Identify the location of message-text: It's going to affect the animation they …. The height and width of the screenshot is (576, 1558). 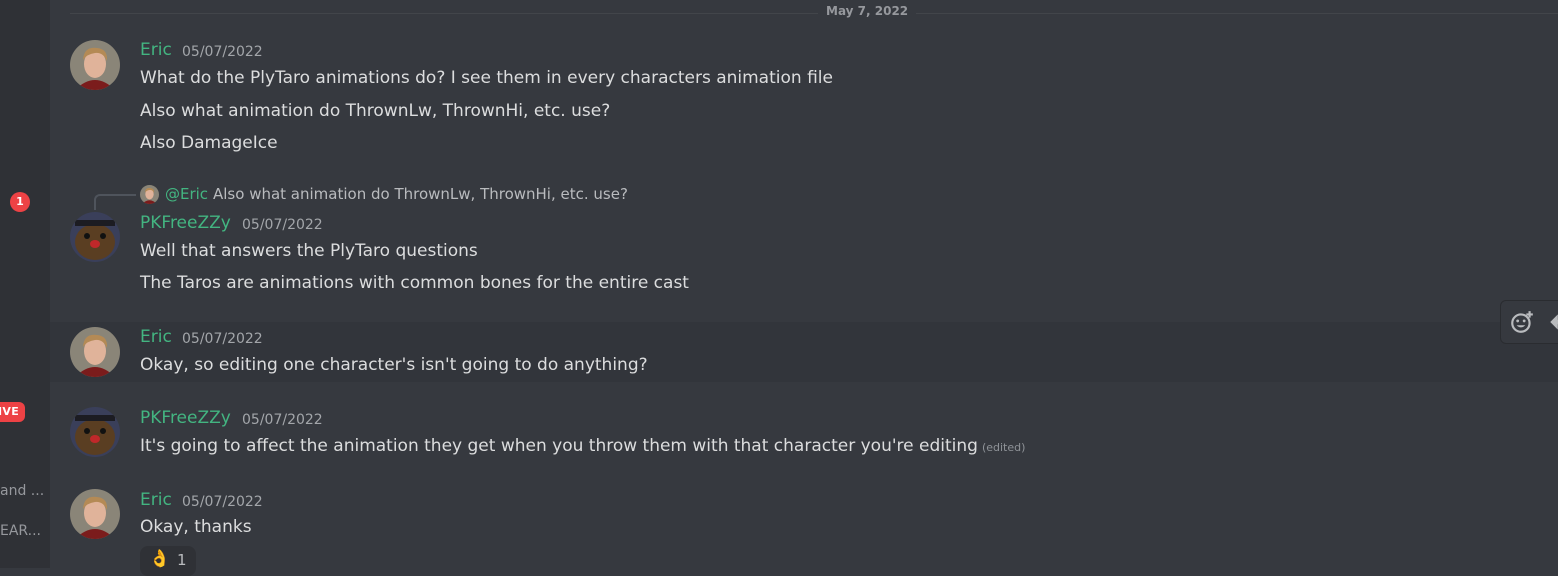
(559, 446).